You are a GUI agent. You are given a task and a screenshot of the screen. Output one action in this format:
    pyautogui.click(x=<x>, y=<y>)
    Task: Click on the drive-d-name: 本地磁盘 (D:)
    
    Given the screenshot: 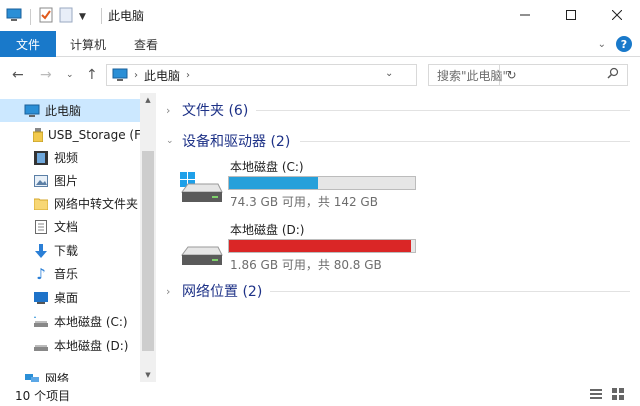 What is the action you would take?
    pyautogui.click(x=267, y=230)
    